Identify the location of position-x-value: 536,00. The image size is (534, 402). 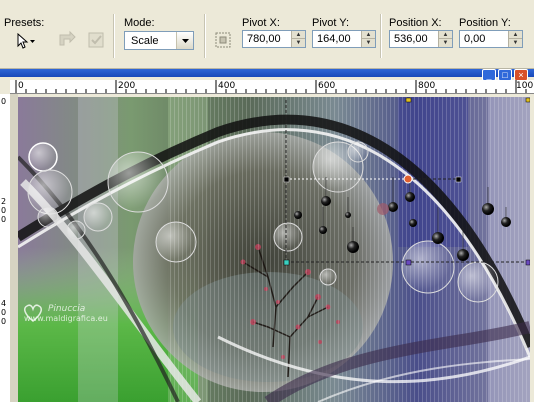
(411, 39).